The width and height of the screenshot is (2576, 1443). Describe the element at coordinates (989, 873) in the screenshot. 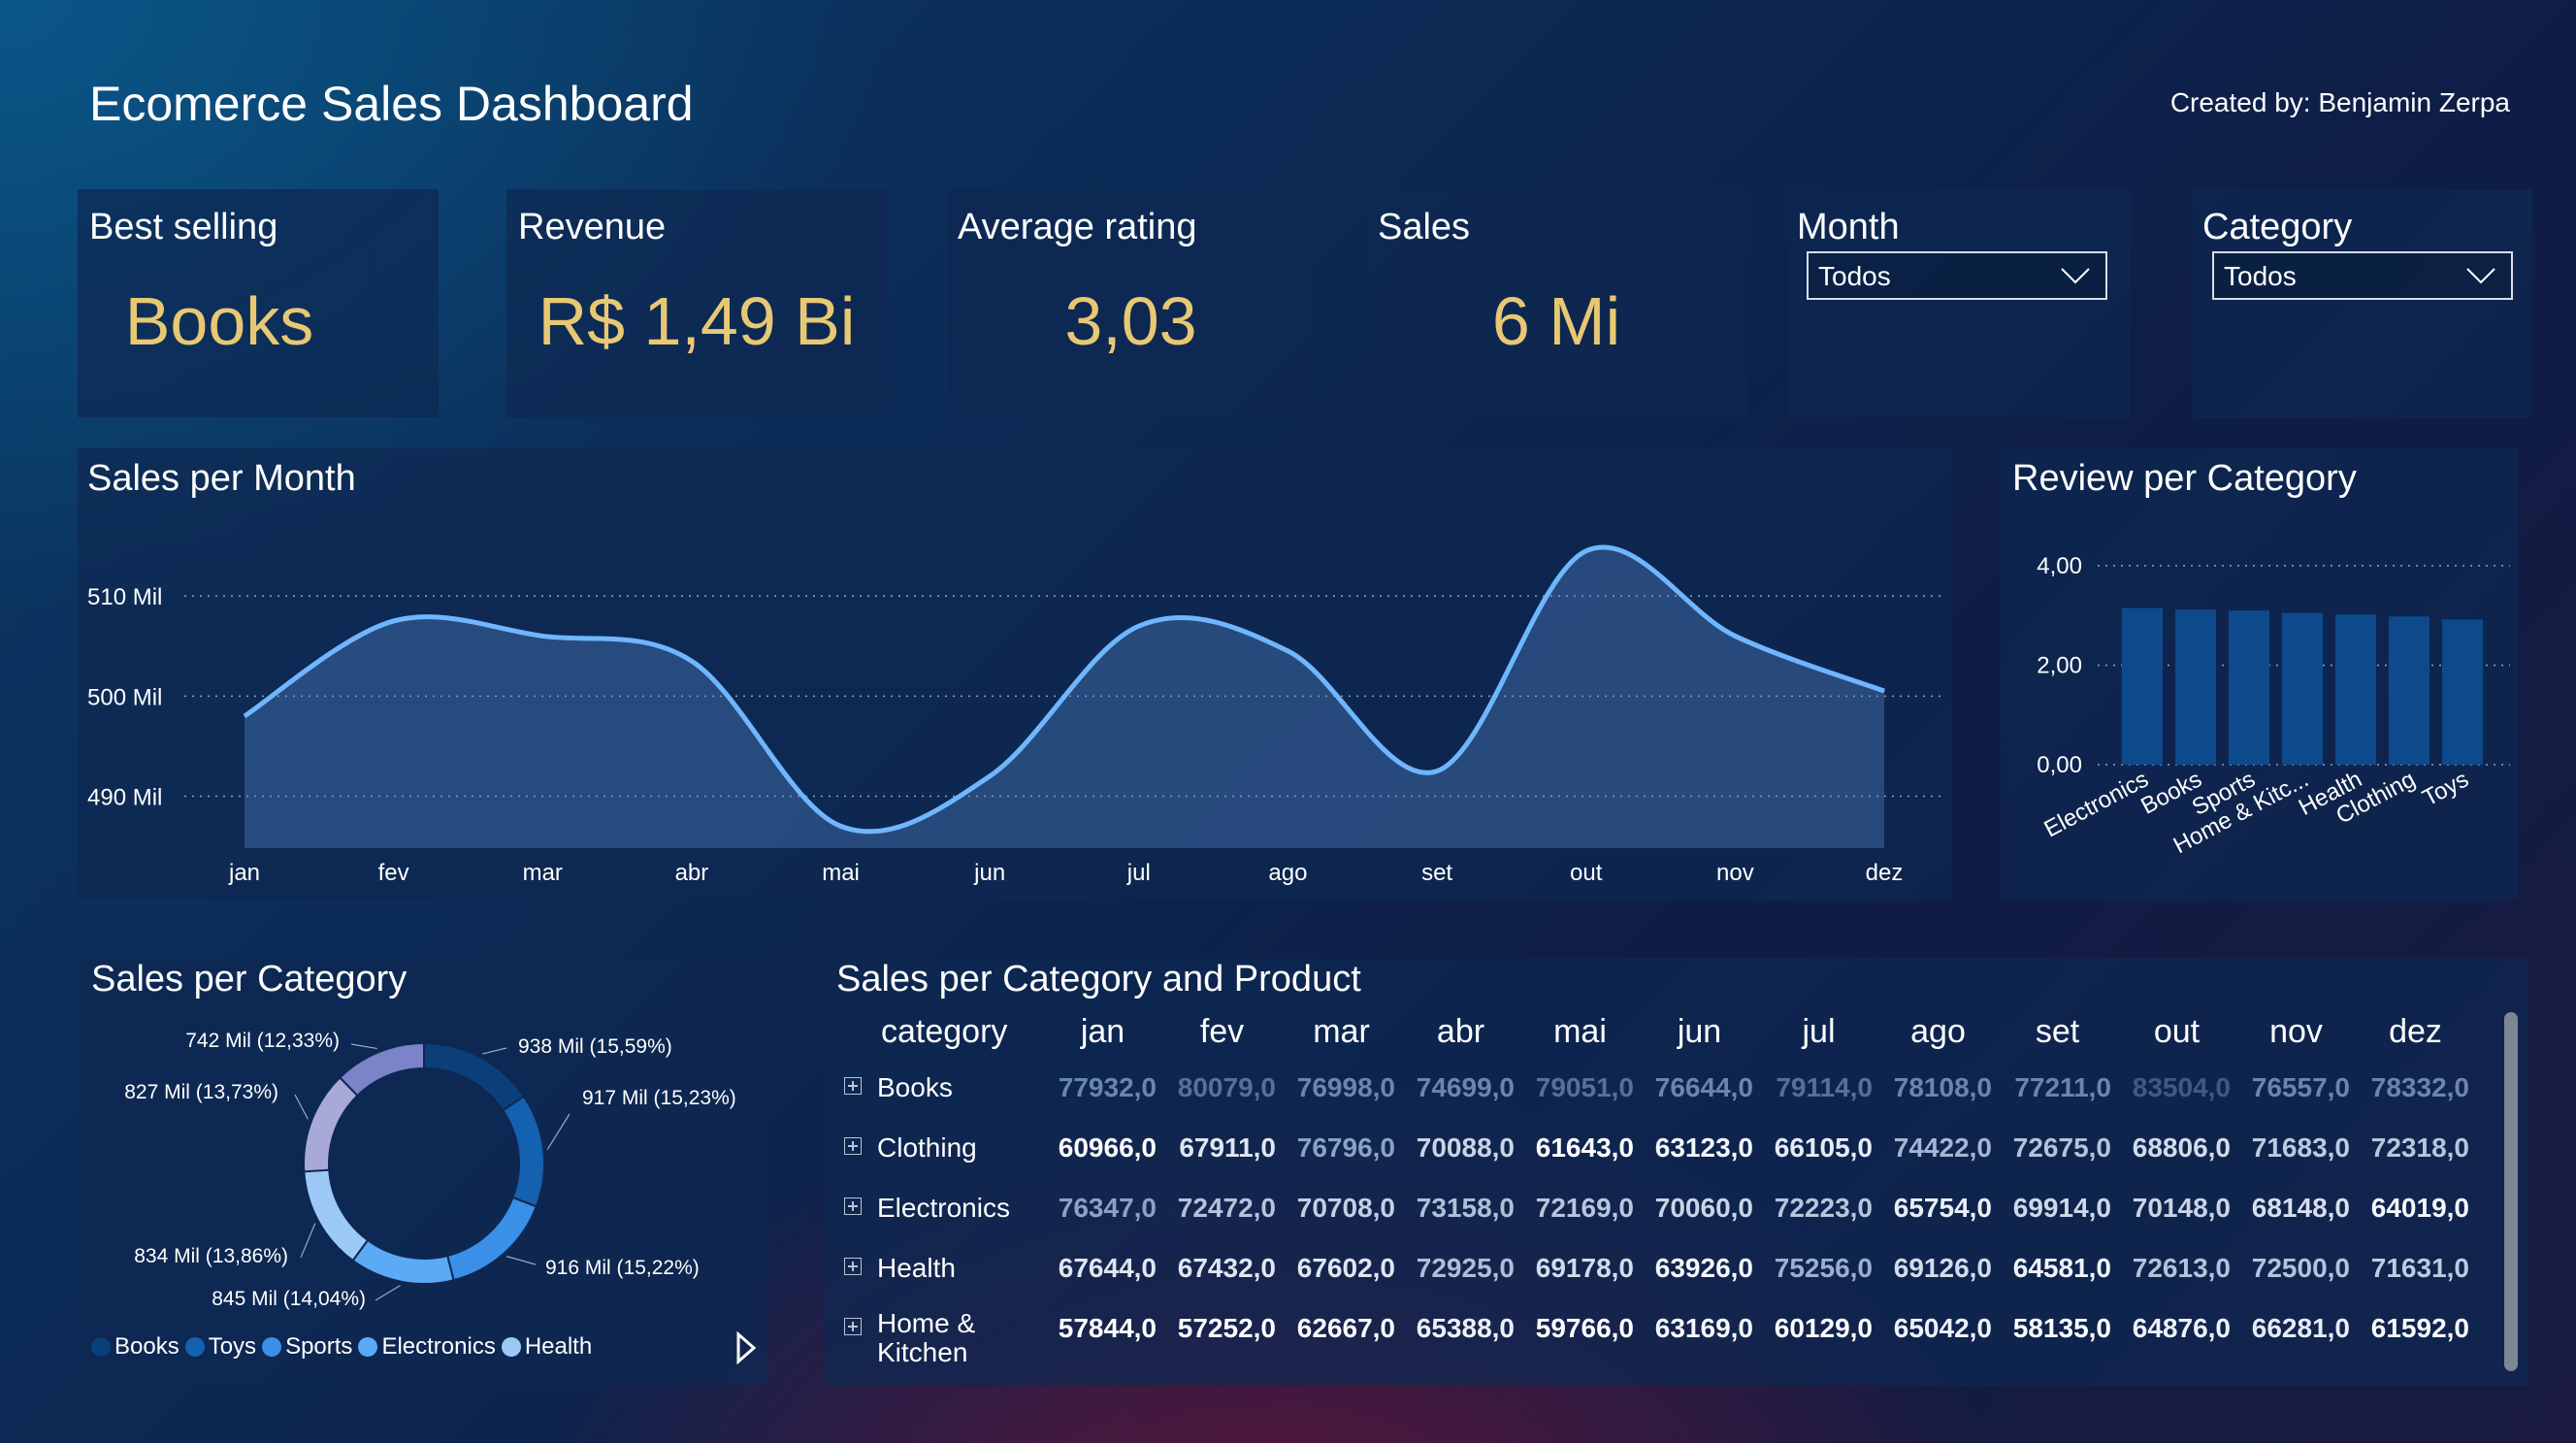

I see `x-tick-label: jun` at that location.